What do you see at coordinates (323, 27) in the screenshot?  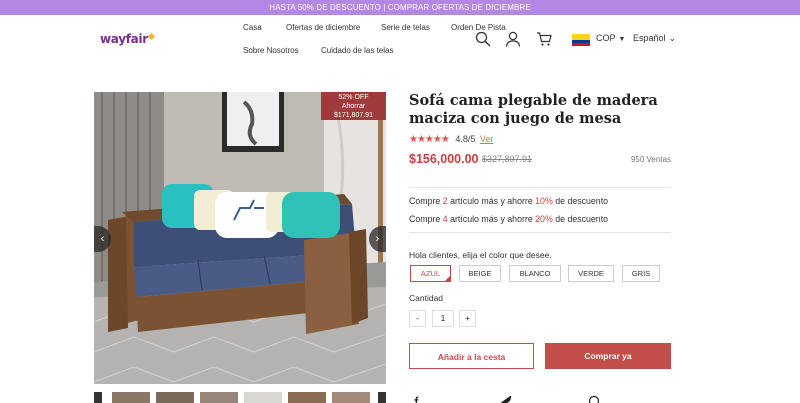 I see `nav-item-ofertas: Ofertas de diciembre` at bounding box center [323, 27].